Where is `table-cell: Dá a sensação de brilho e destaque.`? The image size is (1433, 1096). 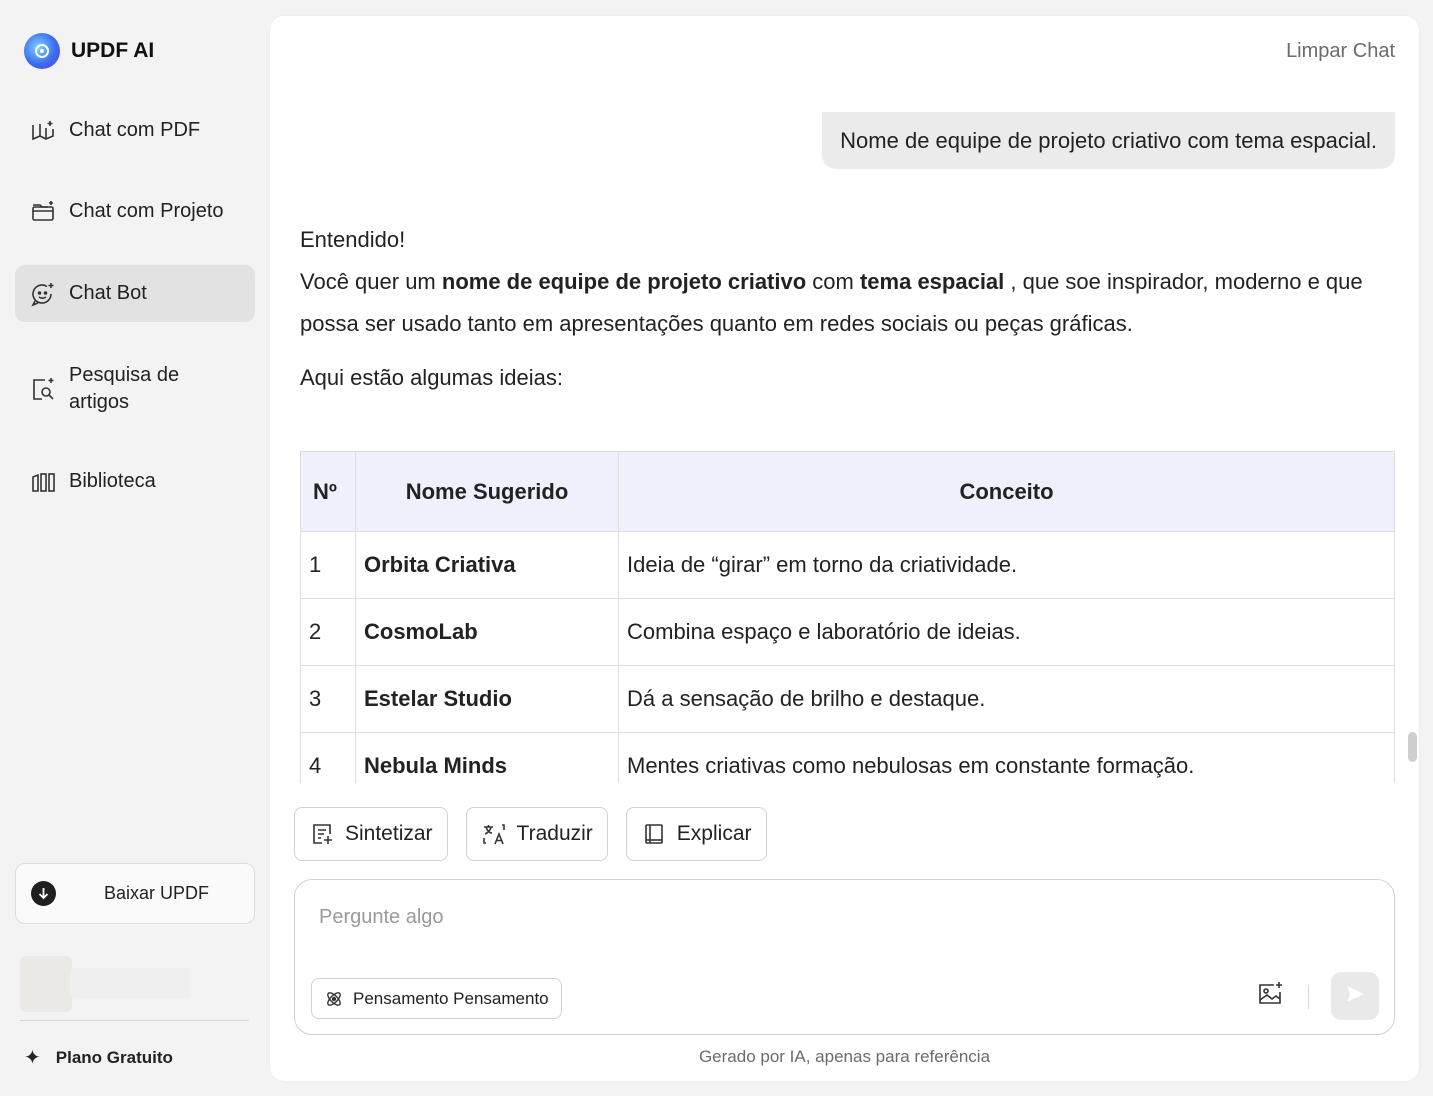 table-cell: Dá a sensação de brilho e destaque. is located at coordinates (1006, 699).